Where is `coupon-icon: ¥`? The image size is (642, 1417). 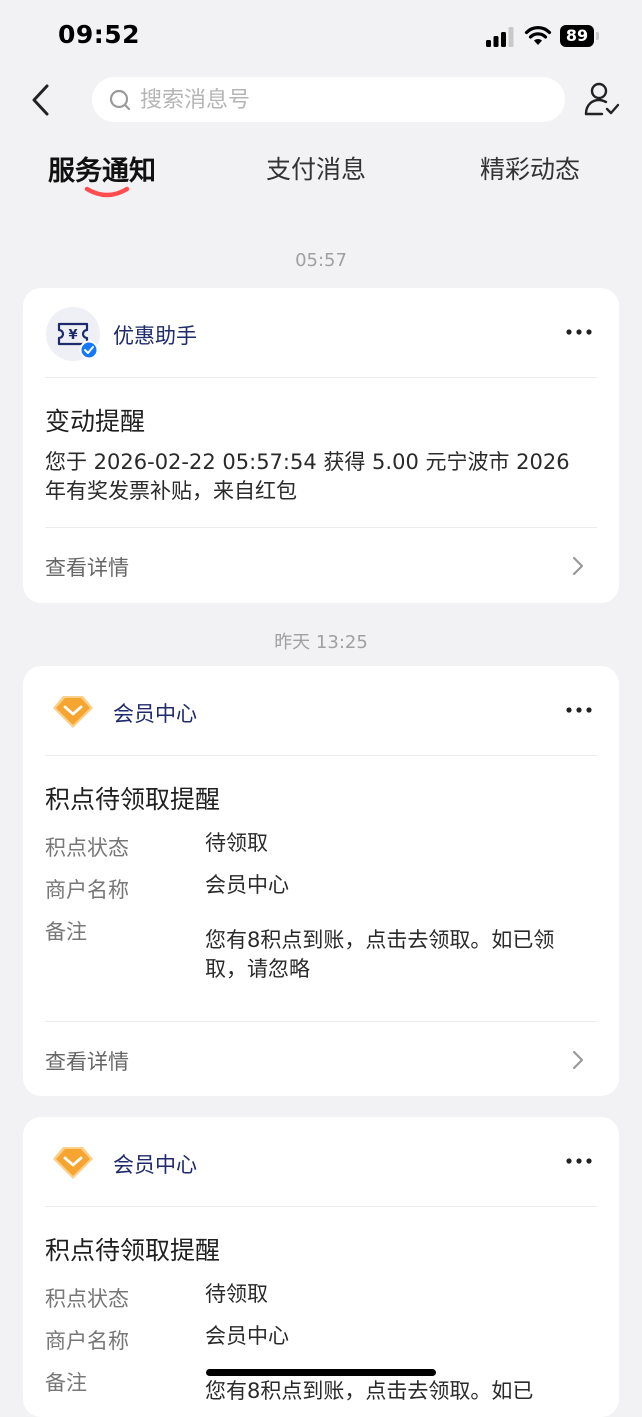 coupon-icon: ¥ is located at coordinates (73, 334).